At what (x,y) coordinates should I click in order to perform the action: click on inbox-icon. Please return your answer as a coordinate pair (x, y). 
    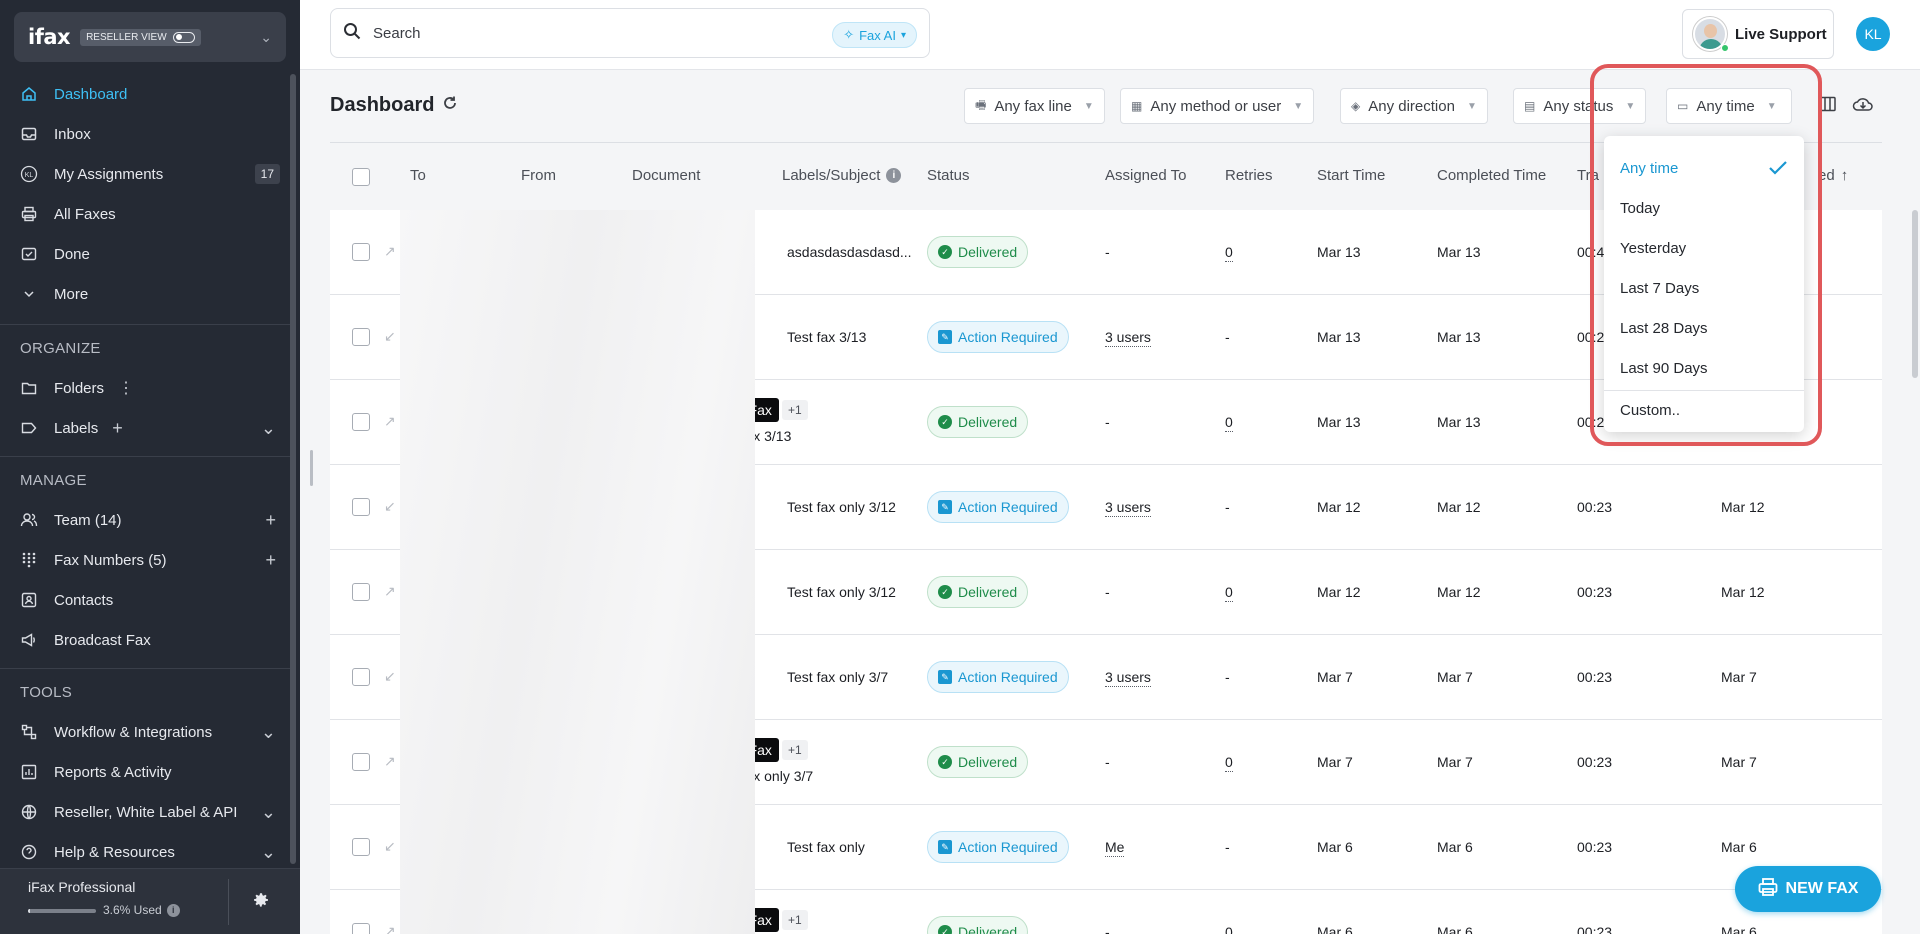
    Looking at the image, I should click on (29, 134).